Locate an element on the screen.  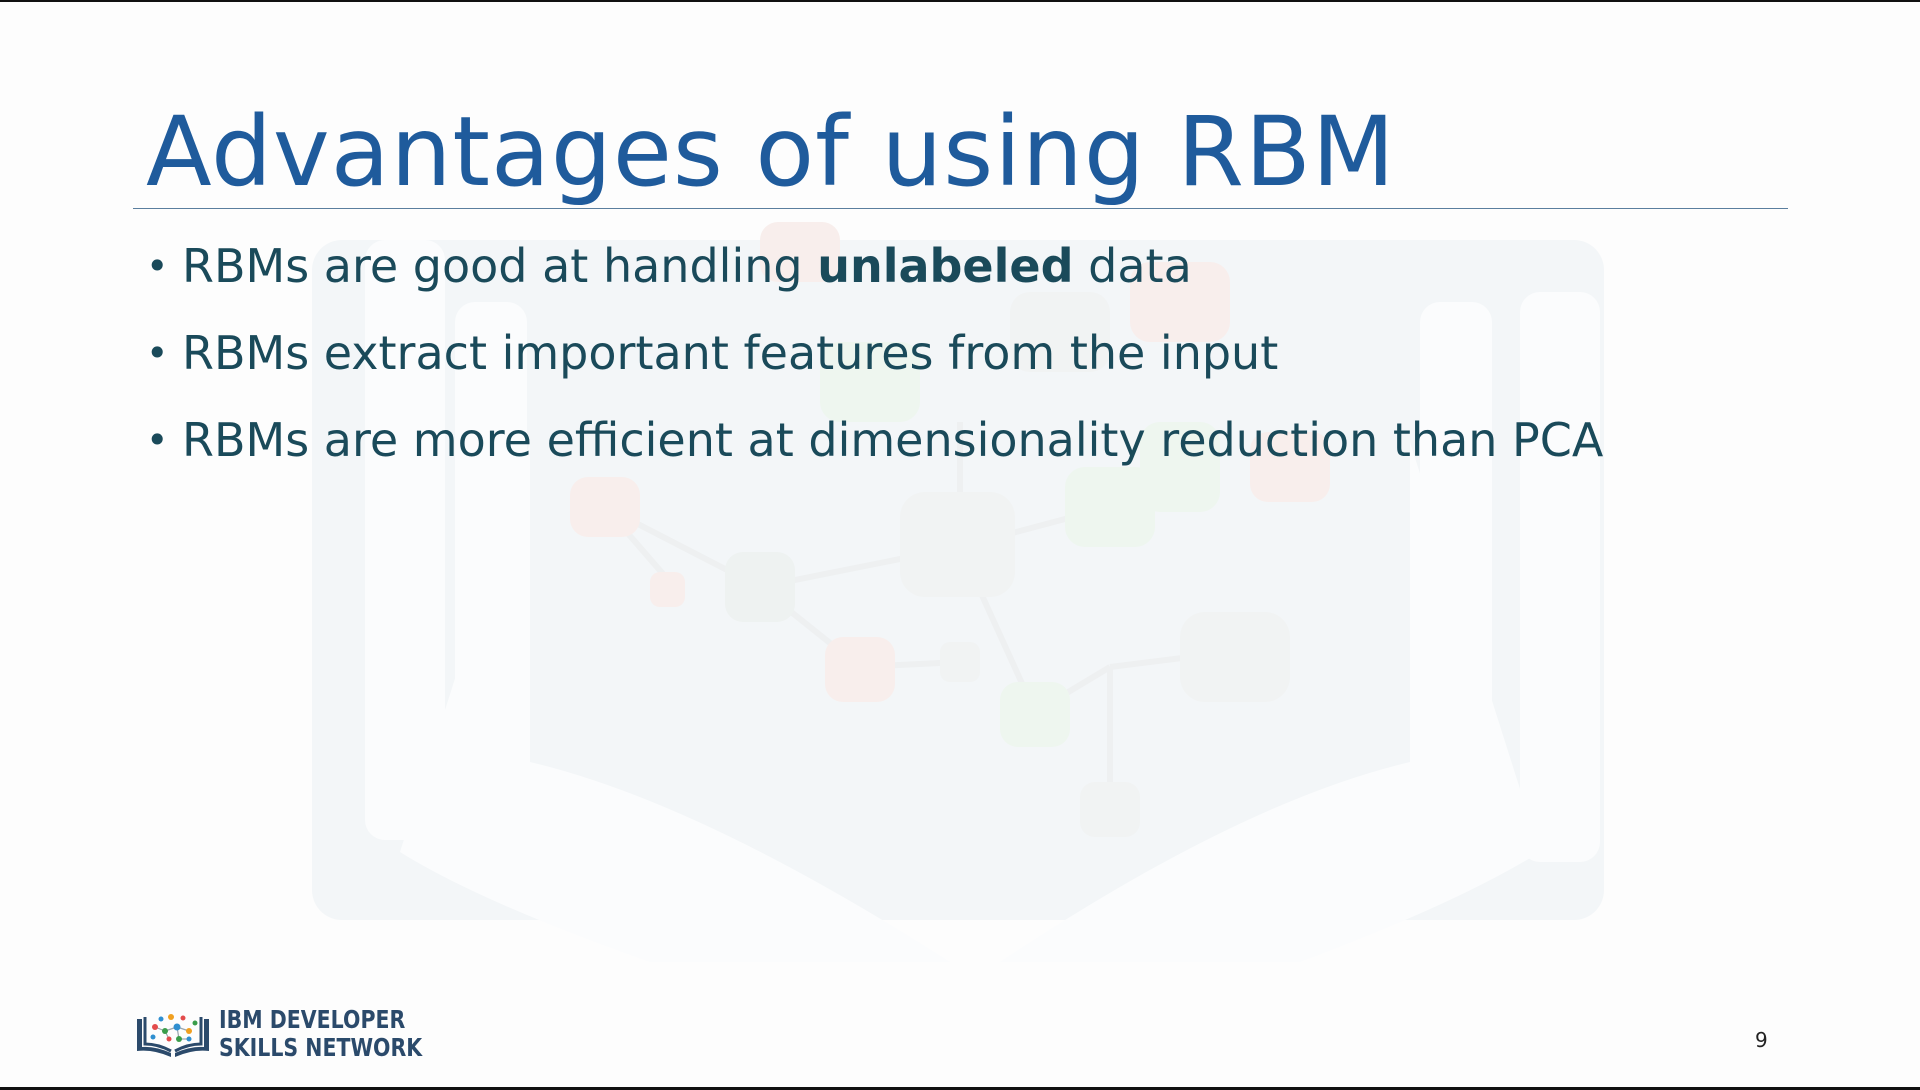
bullet-text: RBMs are good at handling is located at coordinates (500, 266).